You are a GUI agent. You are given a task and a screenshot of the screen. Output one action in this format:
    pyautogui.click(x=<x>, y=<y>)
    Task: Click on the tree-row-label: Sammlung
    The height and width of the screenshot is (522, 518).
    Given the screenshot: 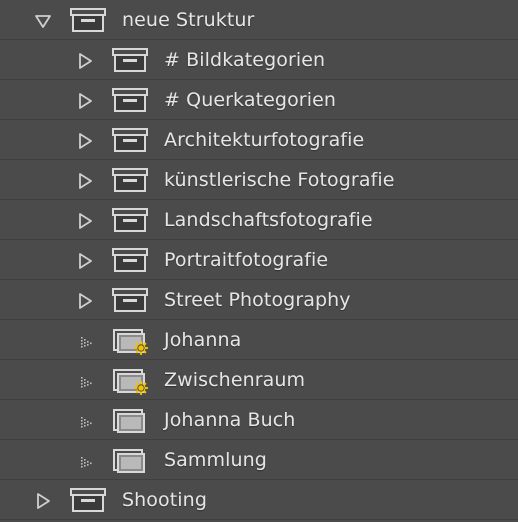 What is the action you would take?
    pyautogui.click(x=215, y=460)
    